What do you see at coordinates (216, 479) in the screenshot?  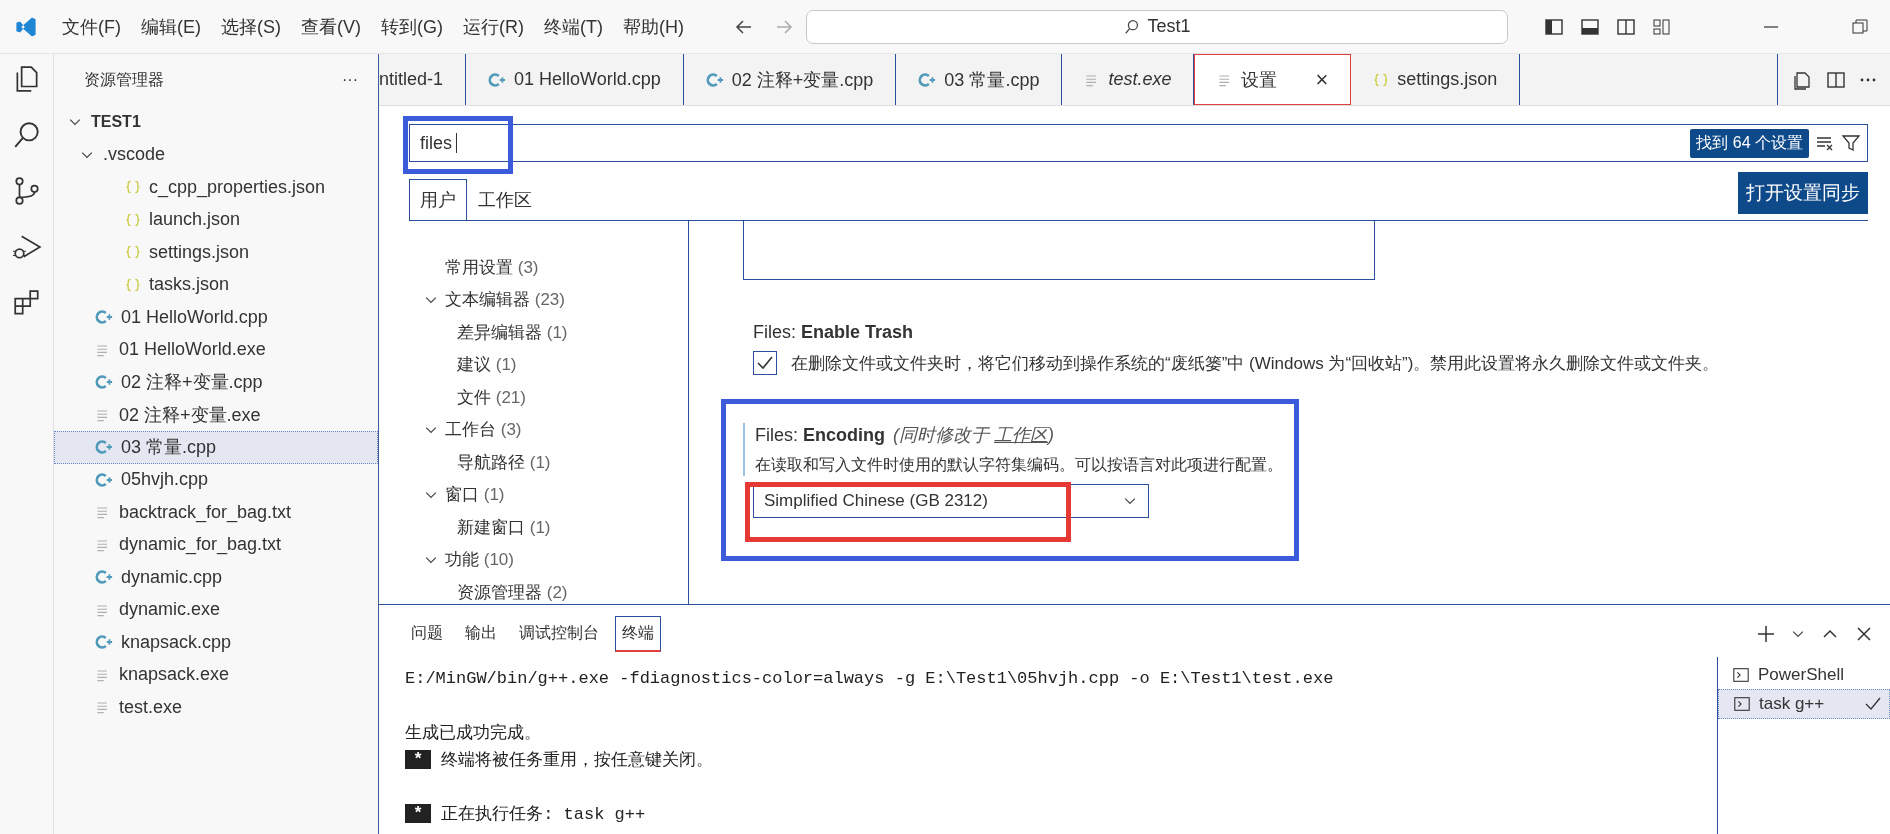 I see `file-row: 05hvjh.cpp` at bounding box center [216, 479].